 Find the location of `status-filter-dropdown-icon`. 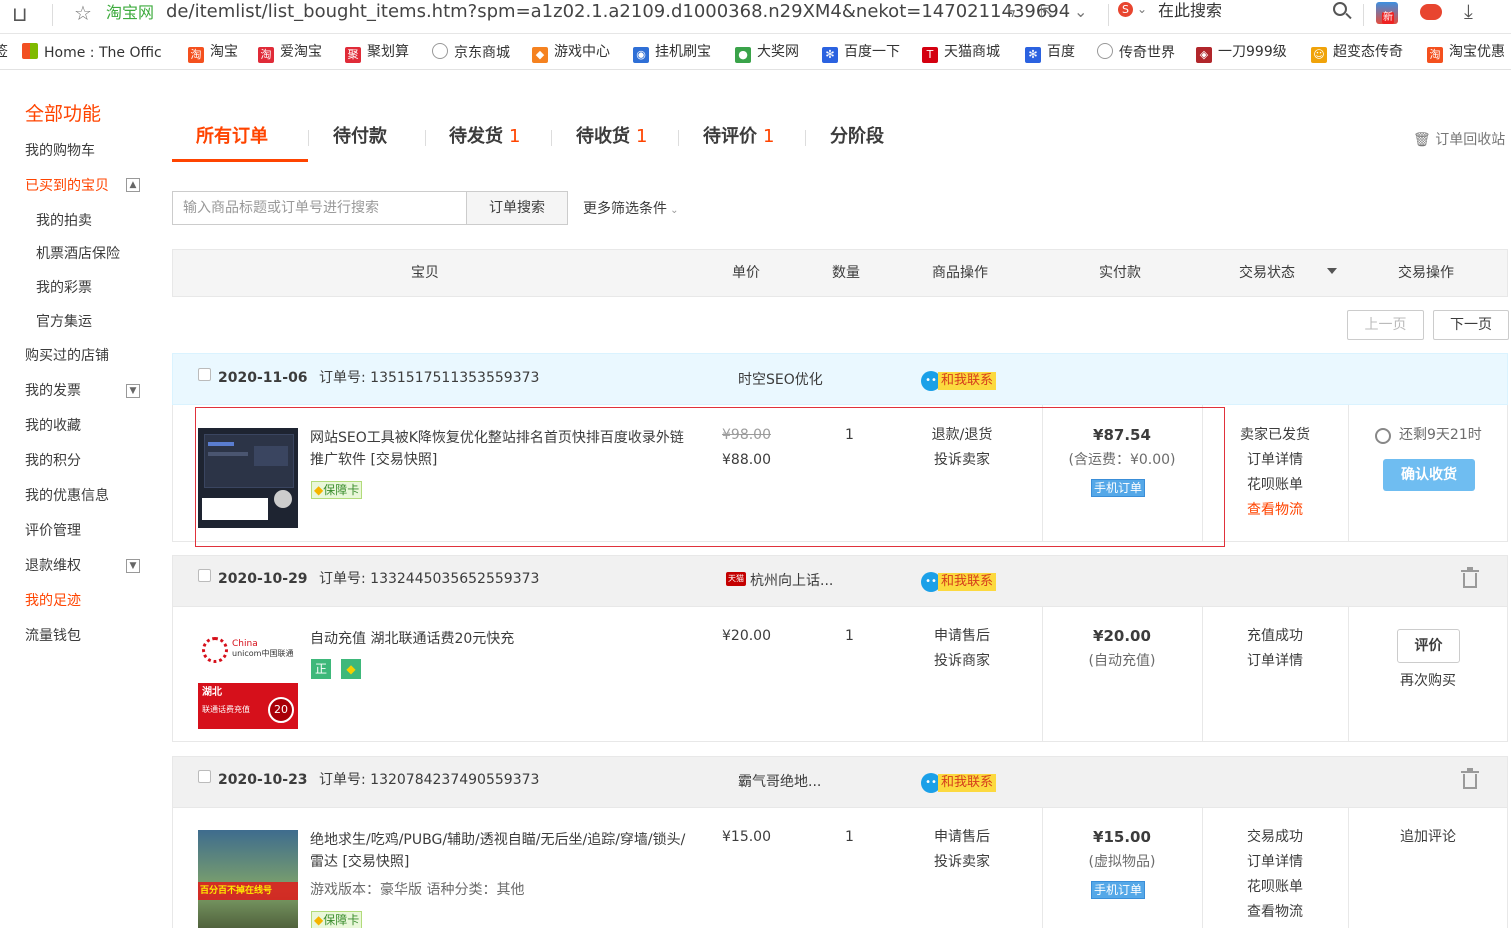

status-filter-dropdown-icon is located at coordinates (1332, 271).